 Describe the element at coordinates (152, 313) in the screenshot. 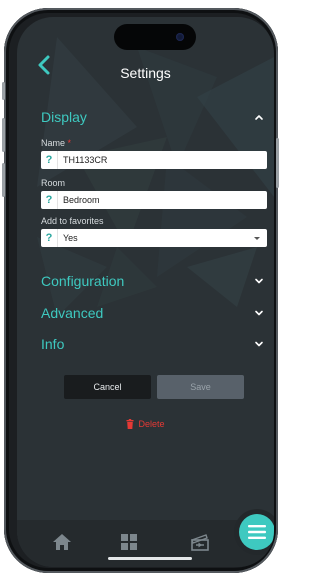

I see `section-advanced-header: Advanced` at that location.